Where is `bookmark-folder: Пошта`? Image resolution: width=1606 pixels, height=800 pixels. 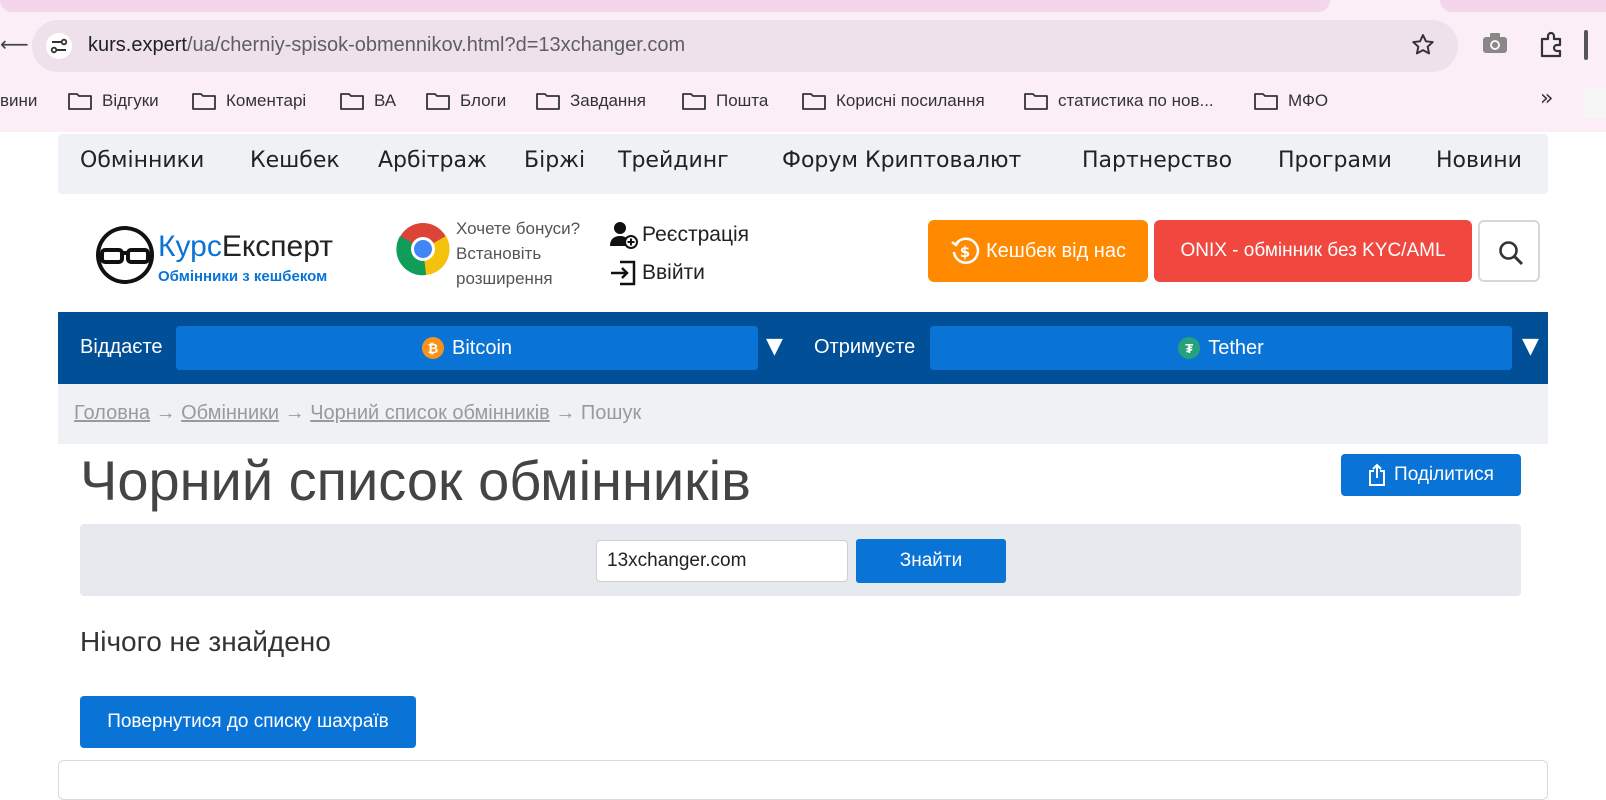 bookmark-folder: Пошта is located at coordinates (725, 101).